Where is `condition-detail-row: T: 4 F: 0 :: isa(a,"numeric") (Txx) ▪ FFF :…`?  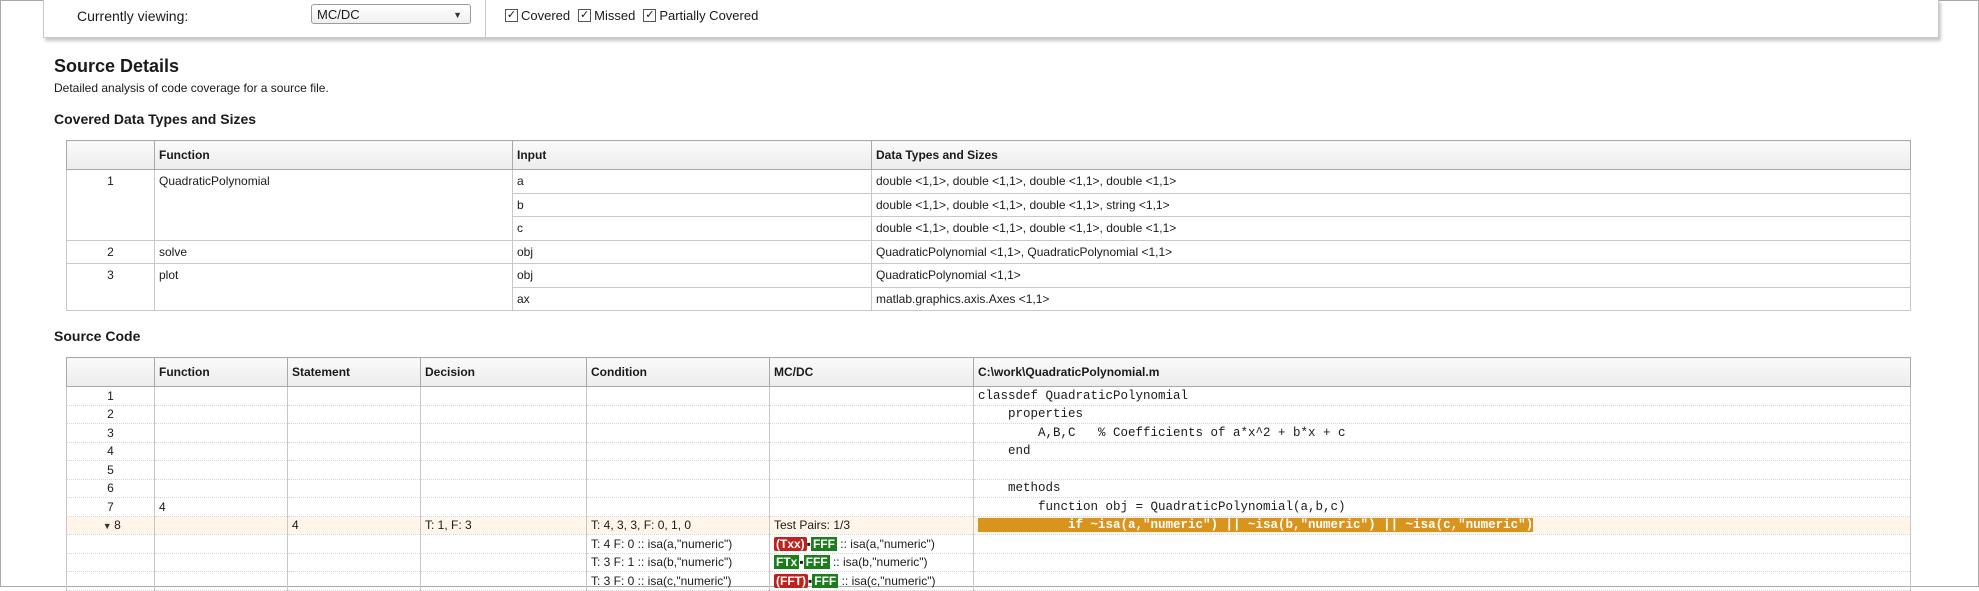 condition-detail-row: T: 4 F: 0 :: isa(a,"numeric") (Txx) ▪ FFF :… is located at coordinates (988, 544).